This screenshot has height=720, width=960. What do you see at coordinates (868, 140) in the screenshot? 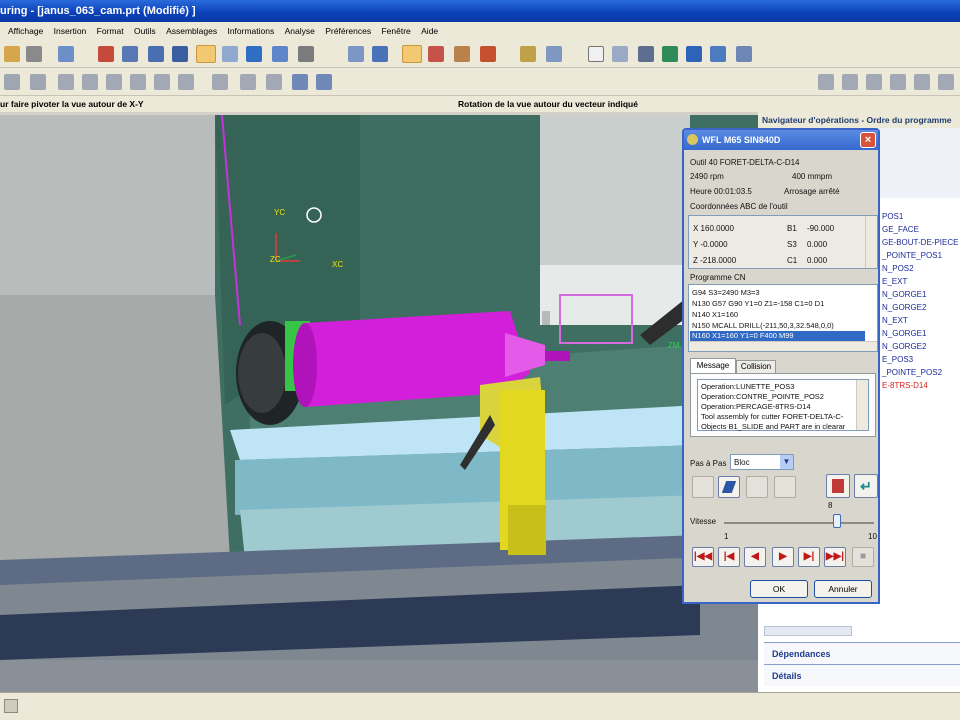
I see `close-button: ×` at bounding box center [868, 140].